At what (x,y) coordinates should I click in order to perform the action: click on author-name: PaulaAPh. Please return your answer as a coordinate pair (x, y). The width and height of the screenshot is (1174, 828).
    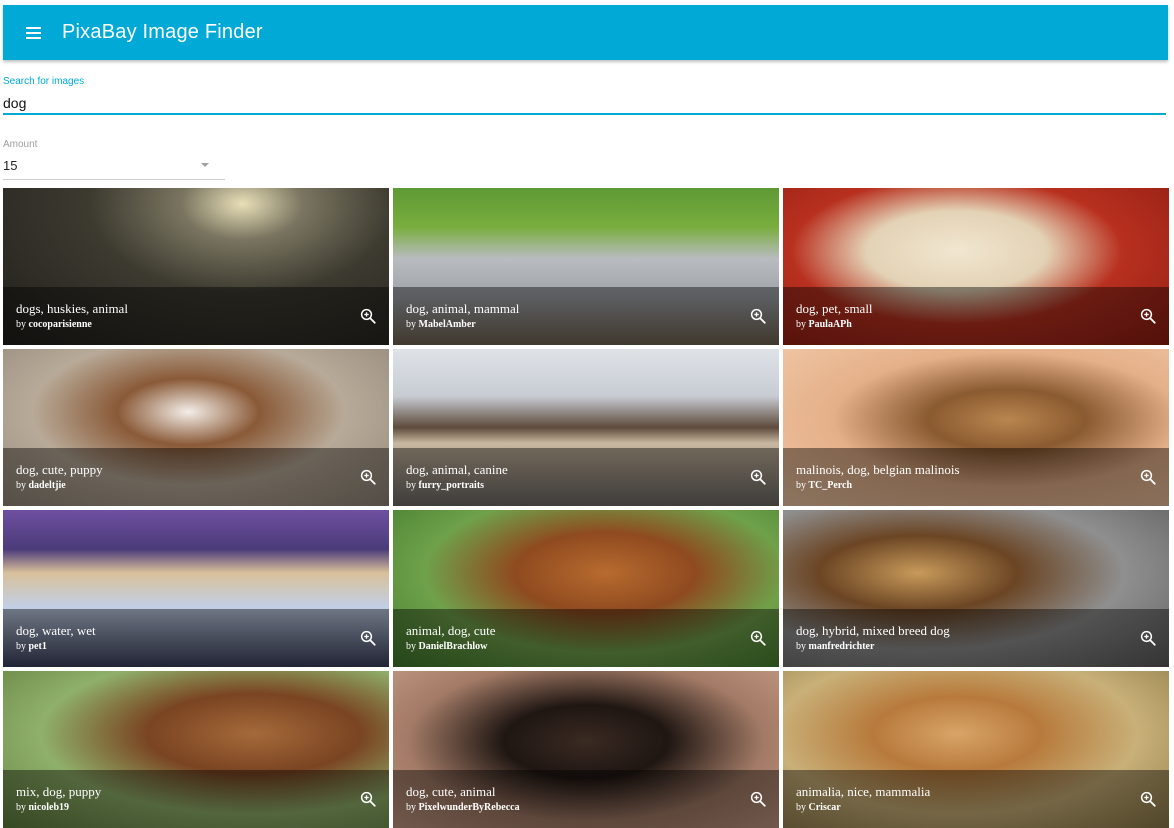
    Looking at the image, I should click on (830, 324).